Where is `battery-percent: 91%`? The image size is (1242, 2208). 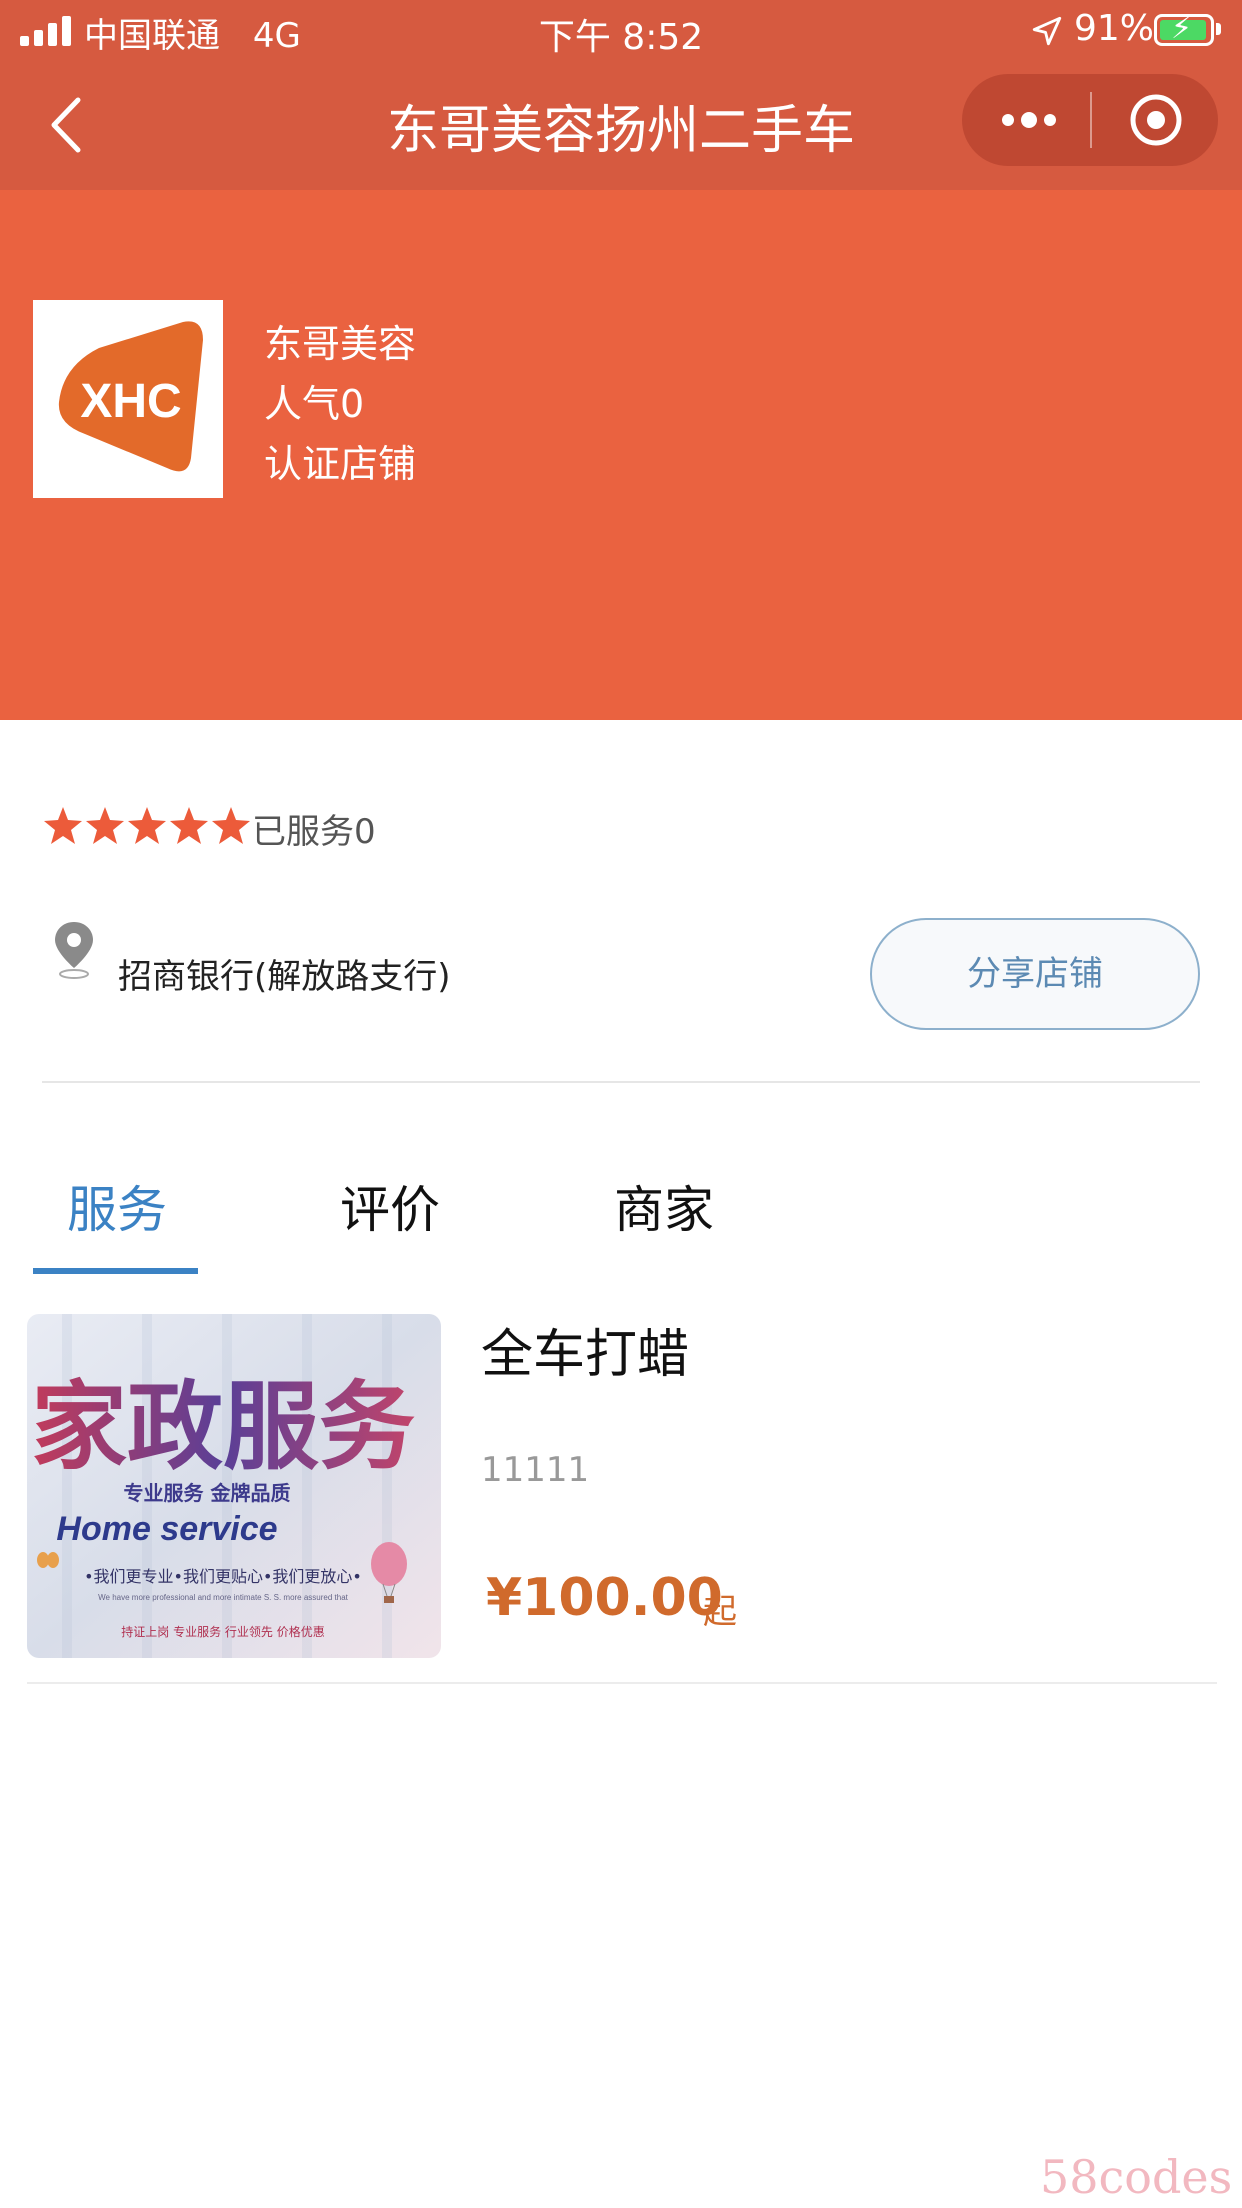 battery-percent: 91% is located at coordinates (1114, 28).